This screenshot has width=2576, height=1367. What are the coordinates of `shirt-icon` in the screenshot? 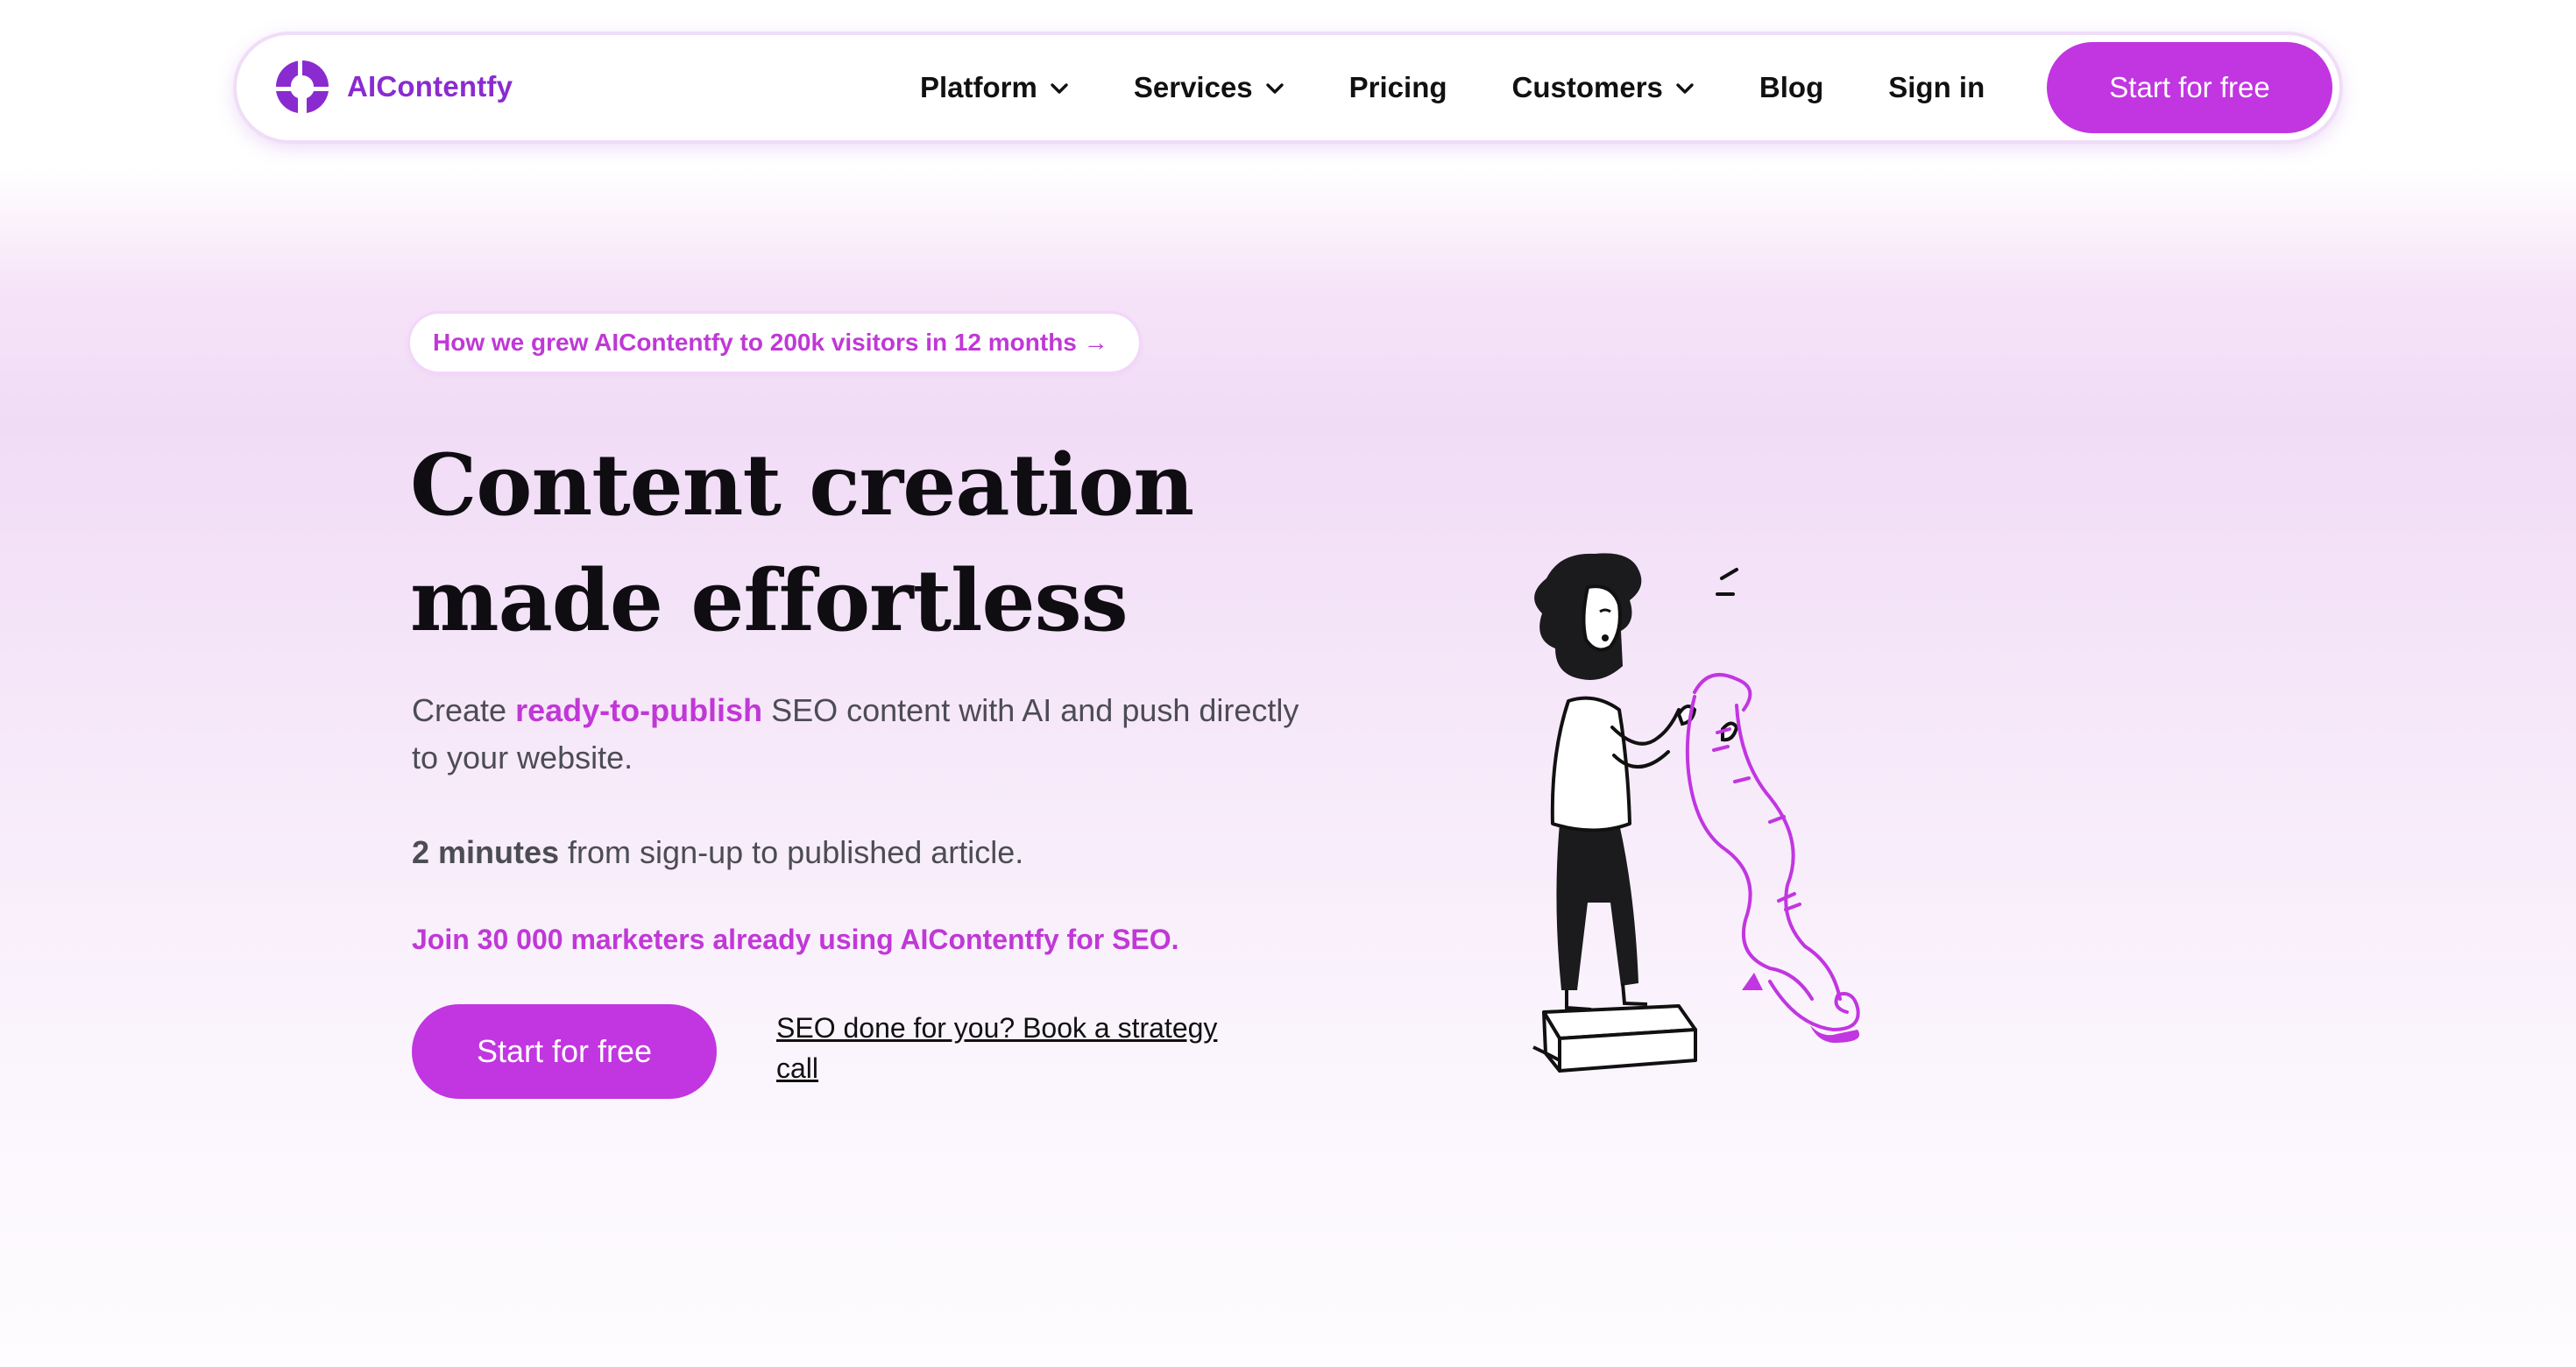 It's located at (1590, 764).